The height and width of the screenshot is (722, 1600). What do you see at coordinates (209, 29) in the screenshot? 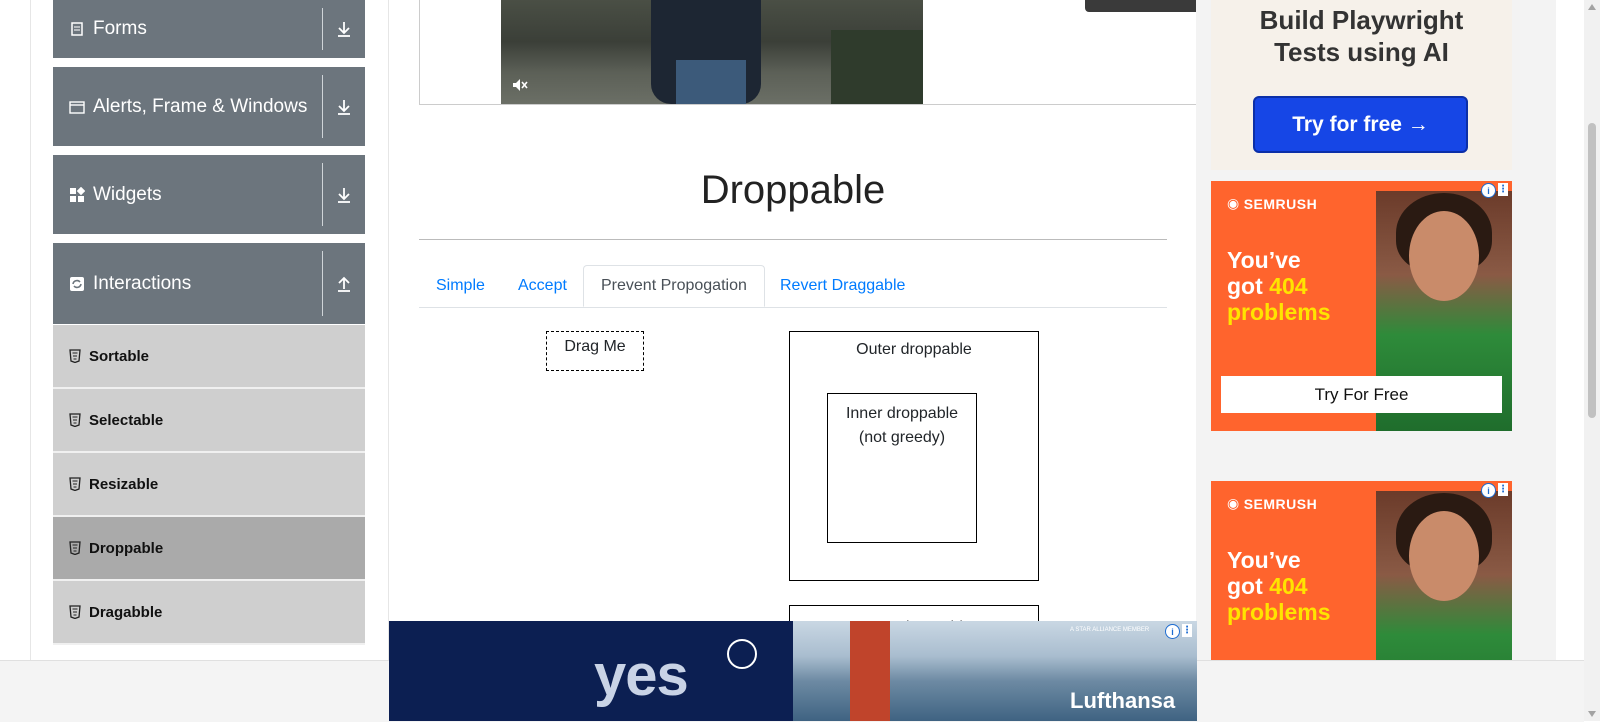
I see `sidebar-group-forms: Forms` at bounding box center [209, 29].